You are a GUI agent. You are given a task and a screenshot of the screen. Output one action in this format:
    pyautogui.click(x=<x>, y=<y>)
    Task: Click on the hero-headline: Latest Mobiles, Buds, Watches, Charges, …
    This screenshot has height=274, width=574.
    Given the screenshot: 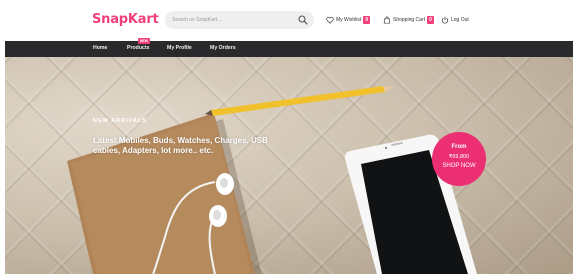 What is the action you would take?
    pyautogui.click(x=180, y=145)
    